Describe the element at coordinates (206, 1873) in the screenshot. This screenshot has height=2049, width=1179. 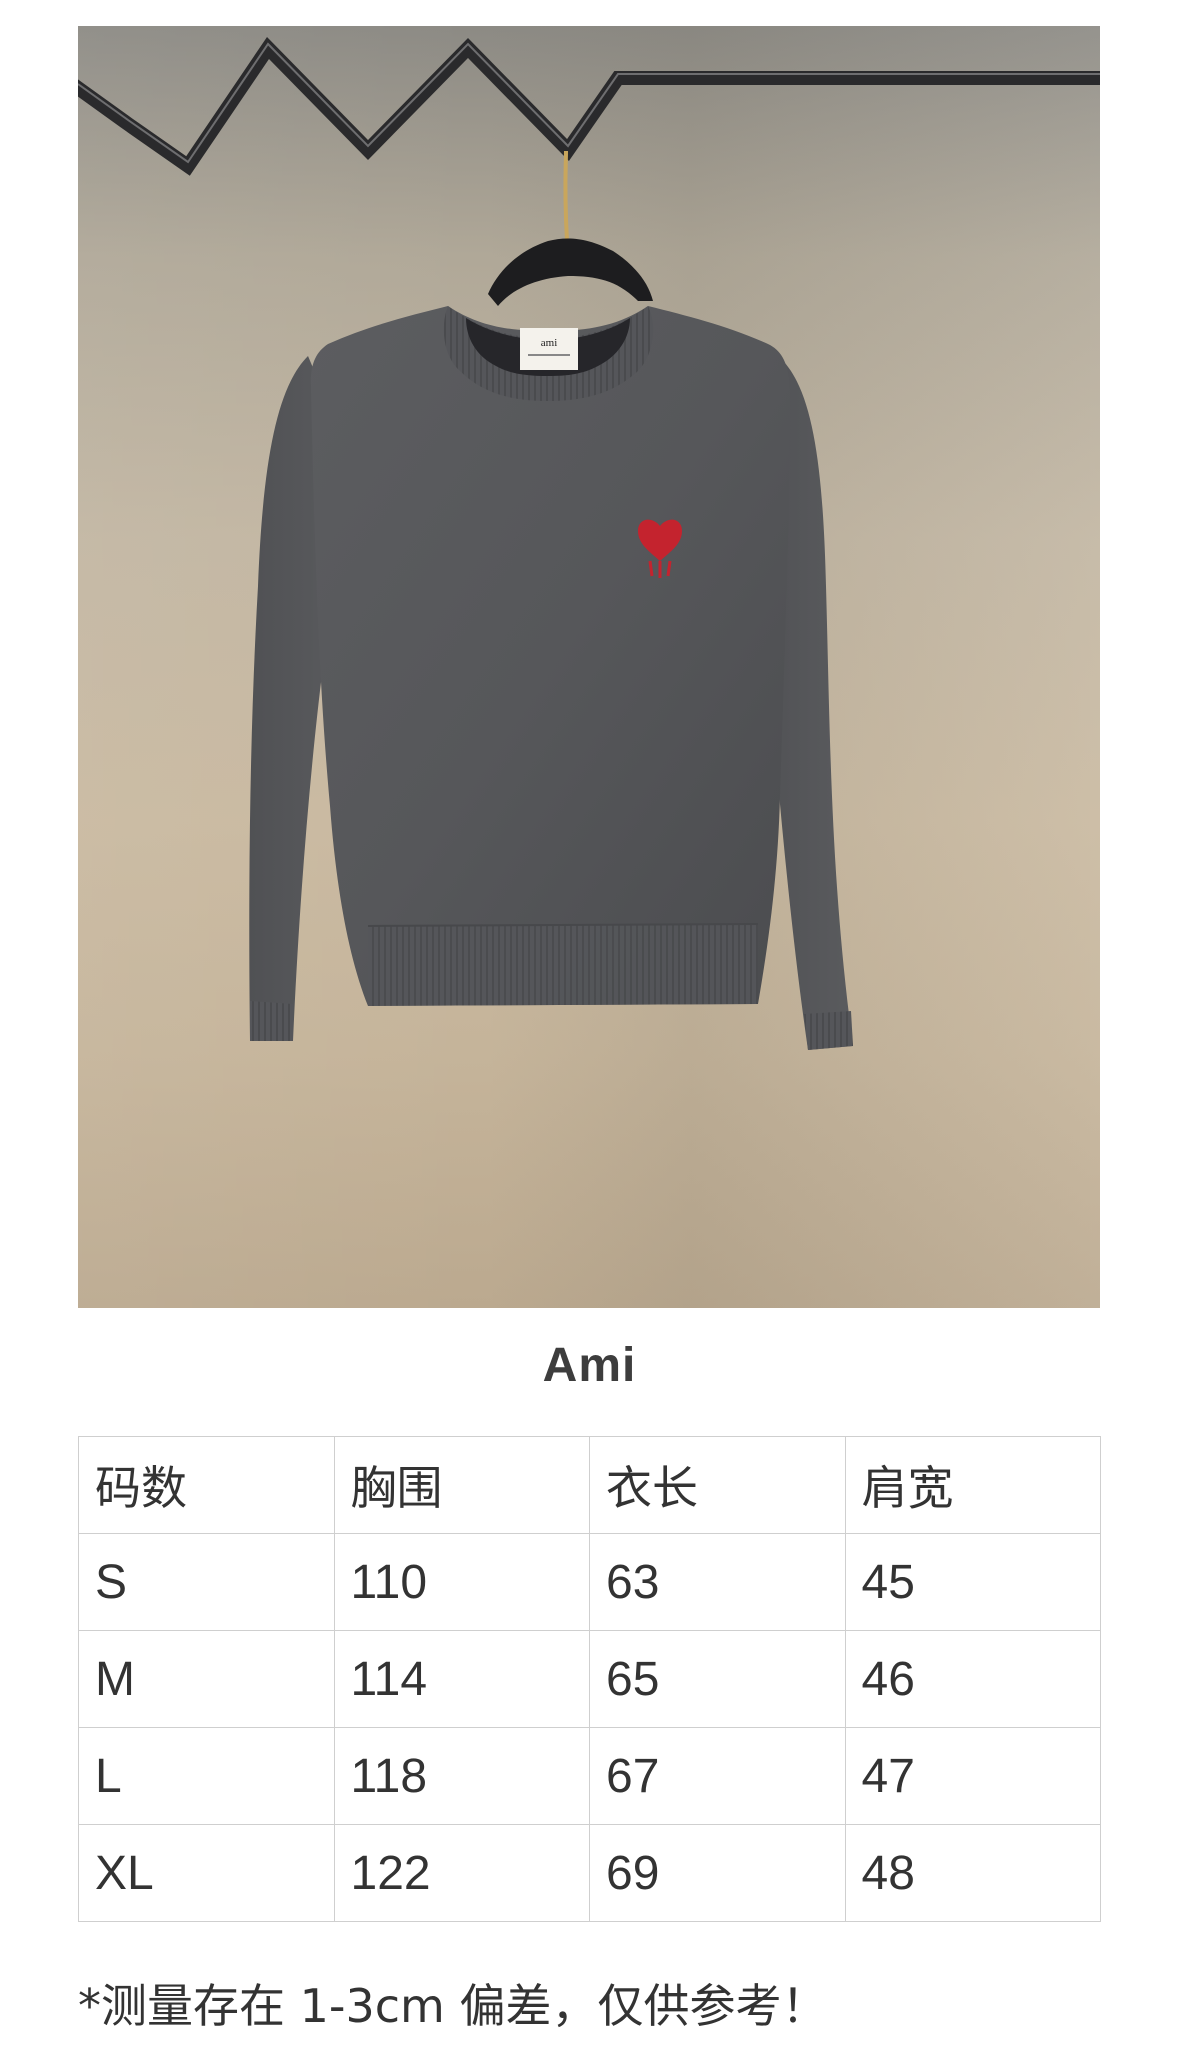
I see `cell-size: XL` at that location.